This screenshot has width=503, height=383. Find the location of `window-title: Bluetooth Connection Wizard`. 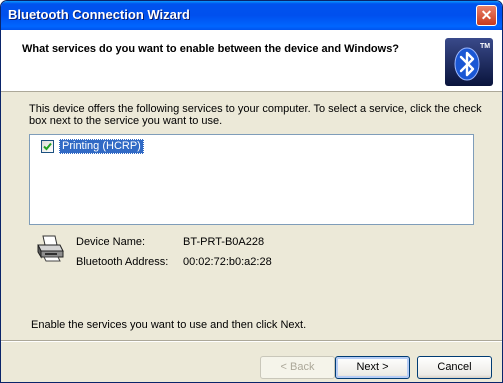

window-title: Bluetooth Connection Wizard is located at coordinates (99, 14).